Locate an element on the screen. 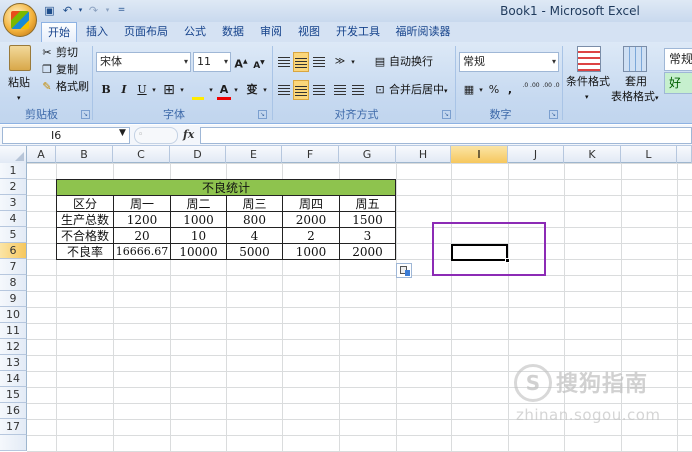  alignment-launcher-icon: ↘ is located at coordinates (446, 114).